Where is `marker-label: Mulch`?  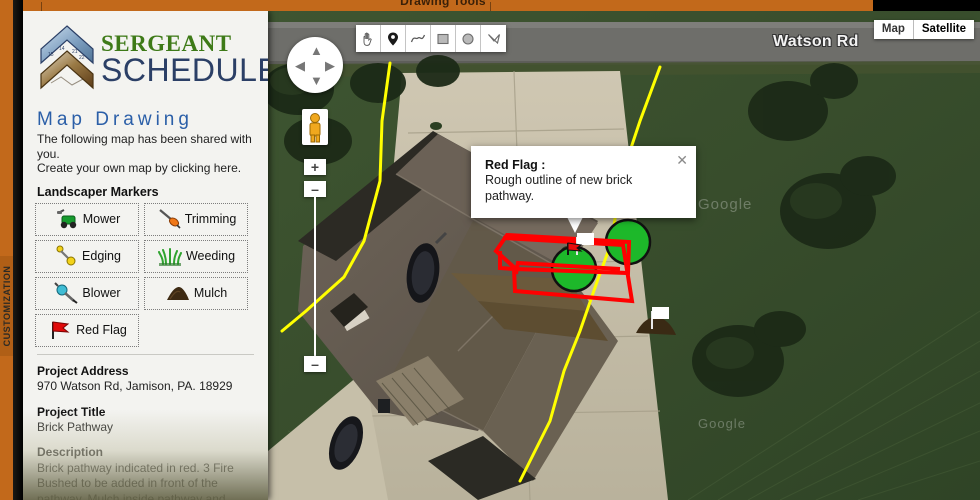
marker-label: Mulch is located at coordinates (210, 293).